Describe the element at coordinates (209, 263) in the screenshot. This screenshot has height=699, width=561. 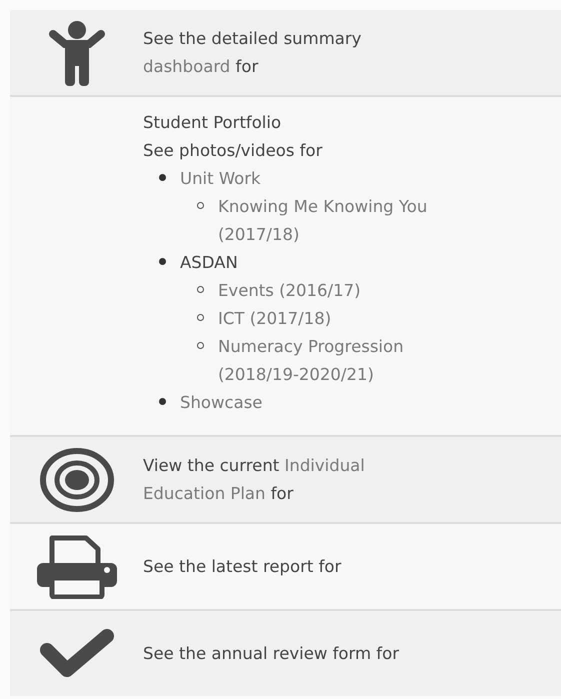
I see `list-item-text: ASDAN` at that location.